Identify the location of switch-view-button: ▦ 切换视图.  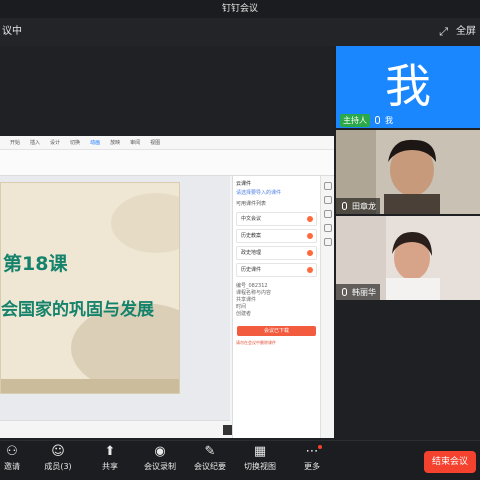
(260, 458).